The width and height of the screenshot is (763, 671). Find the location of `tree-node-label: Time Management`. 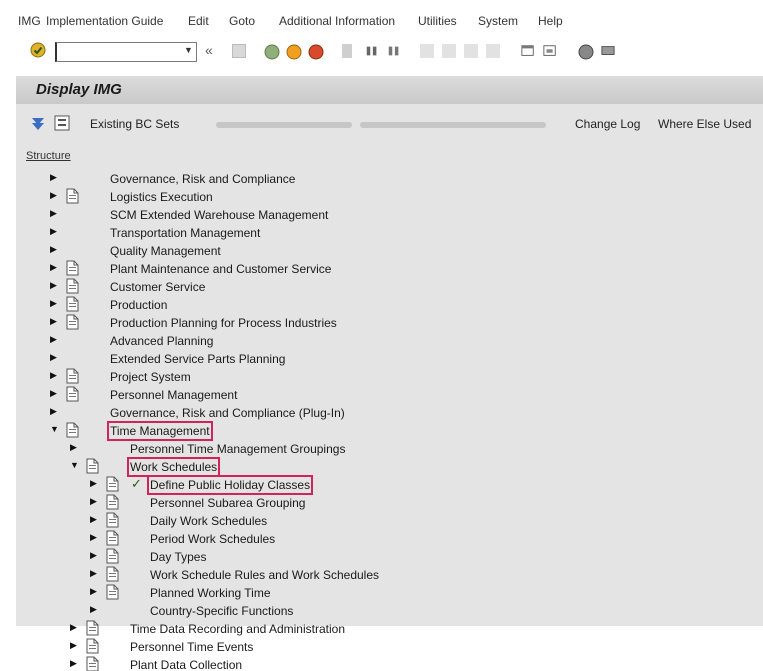

tree-node-label: Time Management is located at coordinates (160, 431).